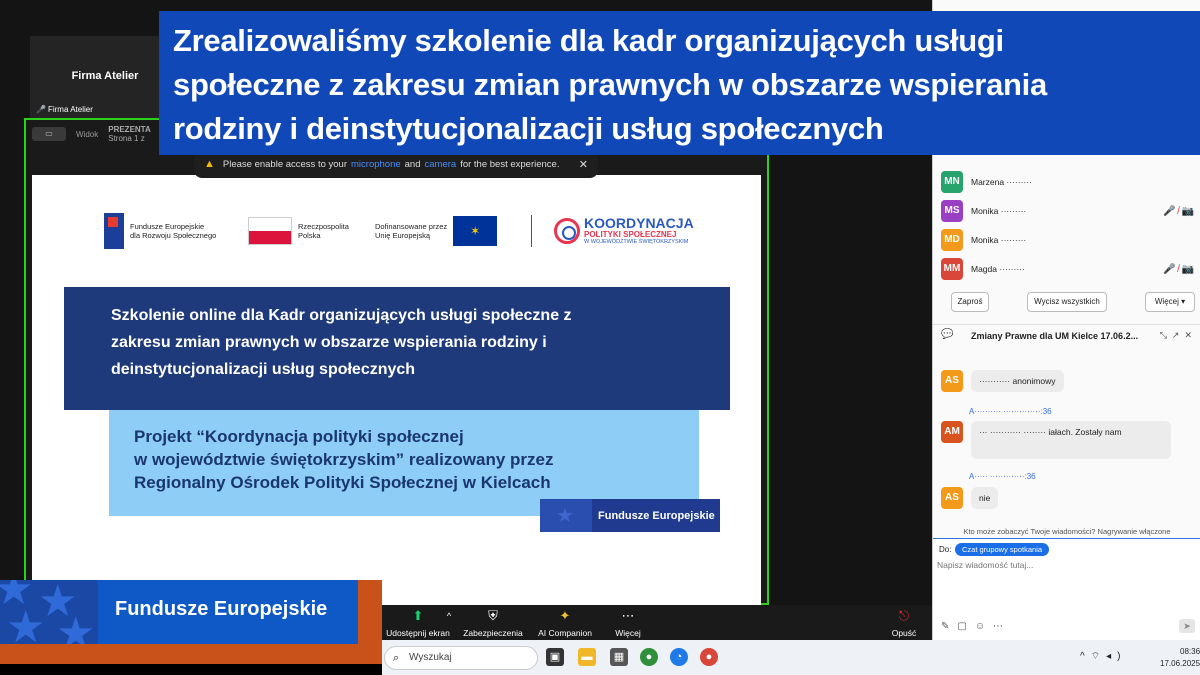 Image resolution: width=1200 pixels, height=675 pixels. Describe the element at coordinates (619, 657) in the screenshot. I see `calculator-icon: ▦` at that location.